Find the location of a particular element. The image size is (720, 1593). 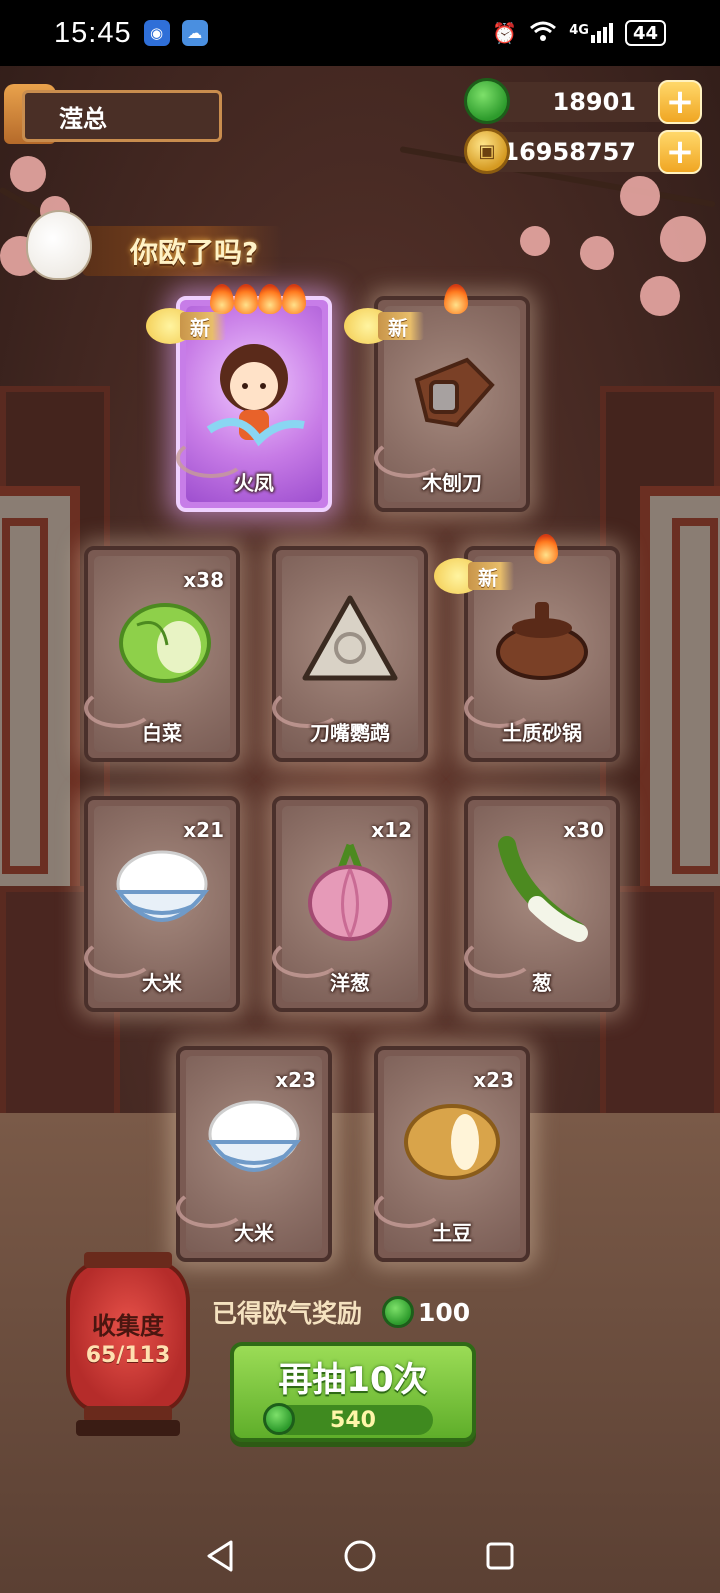

reward-card: x38 白菜 is located at coordinates (162, 654).